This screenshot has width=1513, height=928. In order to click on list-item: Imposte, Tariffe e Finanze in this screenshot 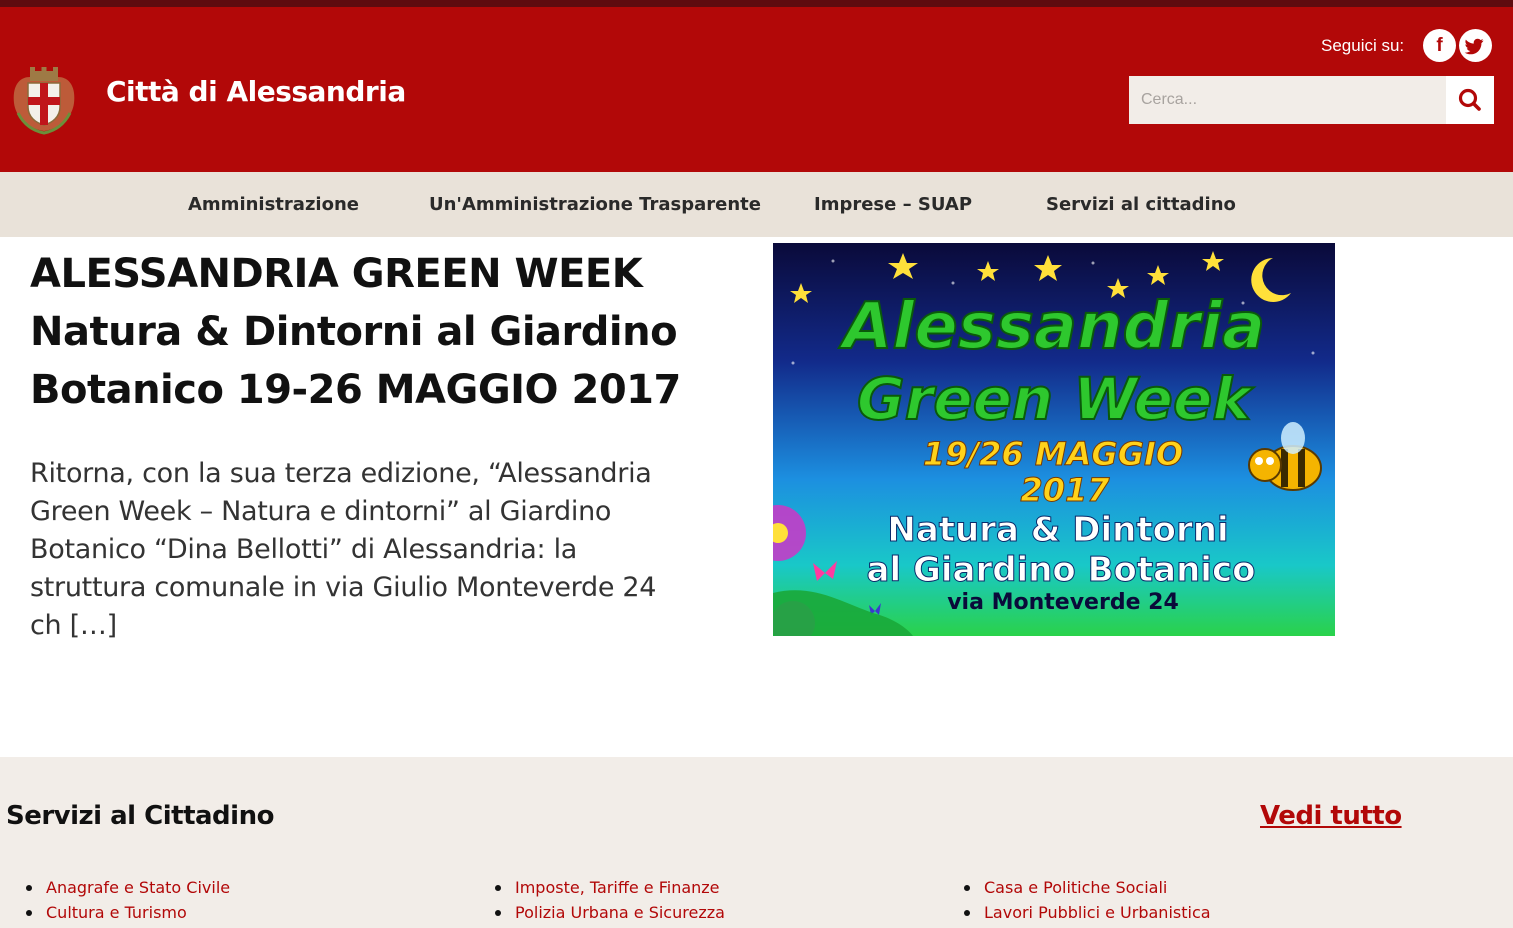, I will do `click(610, 889)`.